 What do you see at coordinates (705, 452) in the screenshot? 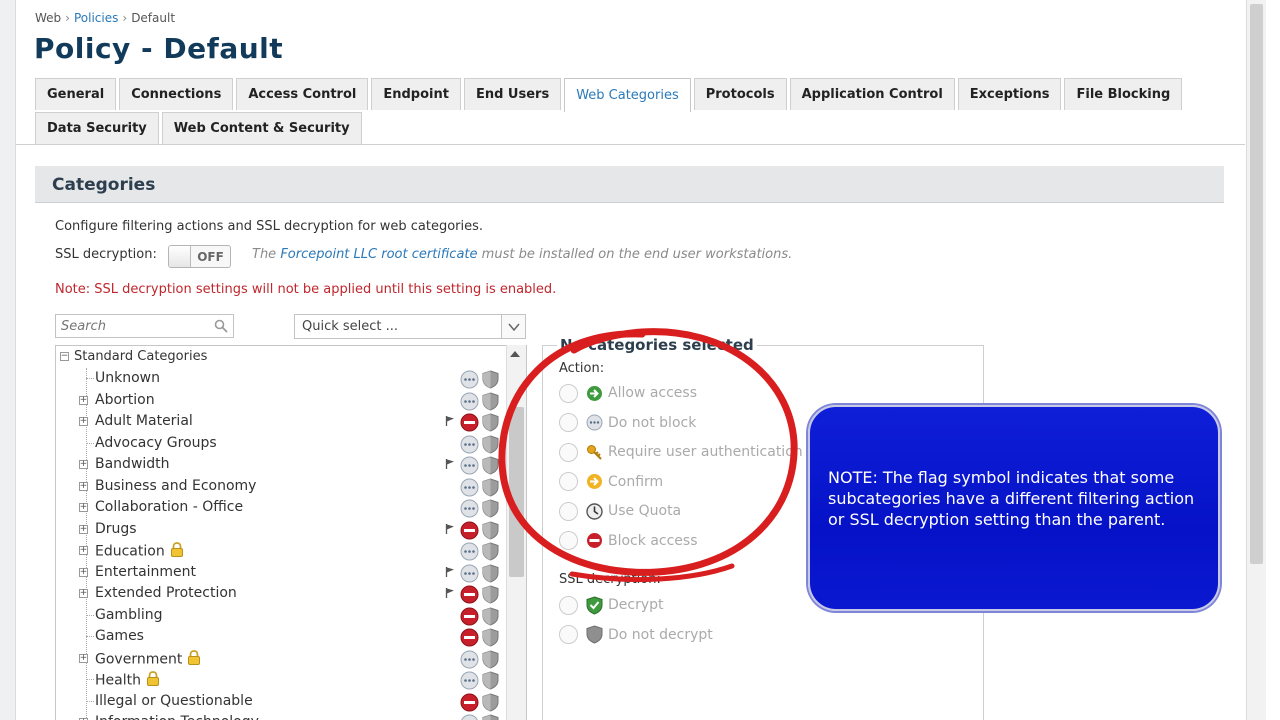
I see `option-label: Require user authentication` at bounding box center [705, 452].